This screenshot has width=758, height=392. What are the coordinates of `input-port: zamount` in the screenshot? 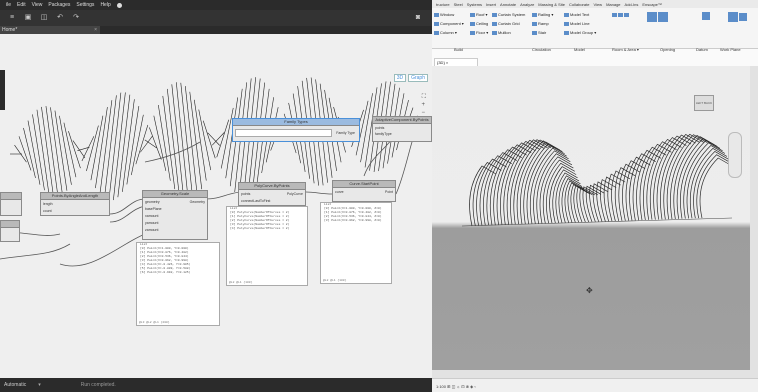 It's located at (151, 230).